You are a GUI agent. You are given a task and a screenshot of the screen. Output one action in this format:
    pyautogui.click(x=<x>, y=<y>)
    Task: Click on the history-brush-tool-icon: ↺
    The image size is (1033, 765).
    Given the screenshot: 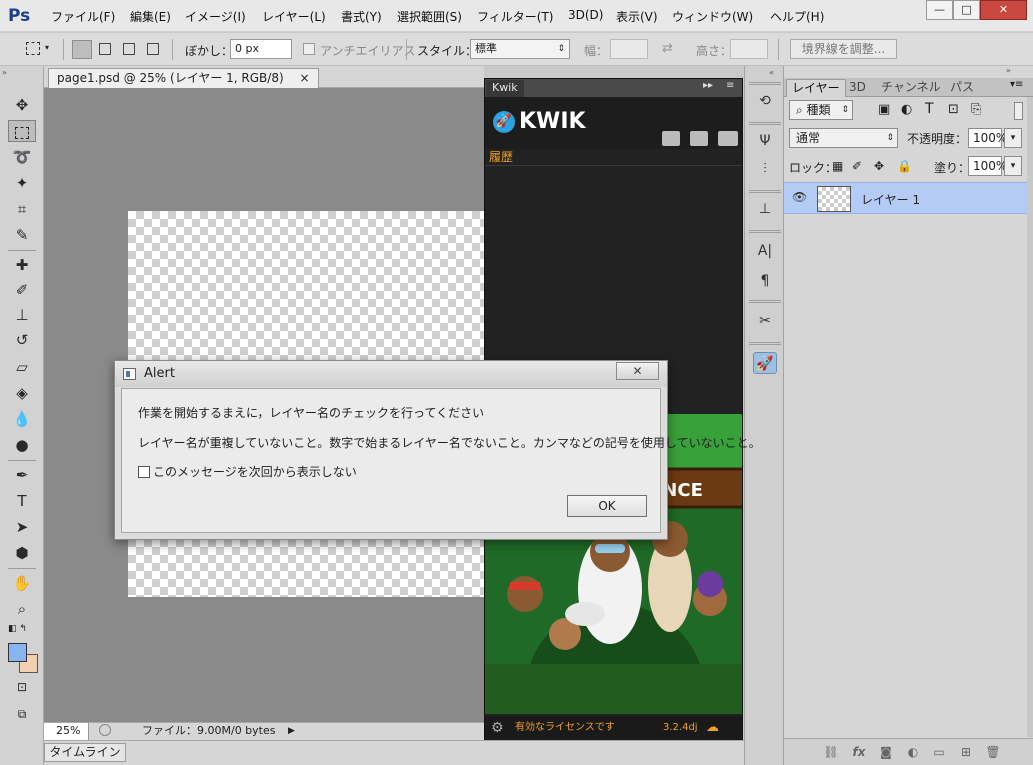 What is the action you would take?
    pyautogui.click(x=22, y=340)
    